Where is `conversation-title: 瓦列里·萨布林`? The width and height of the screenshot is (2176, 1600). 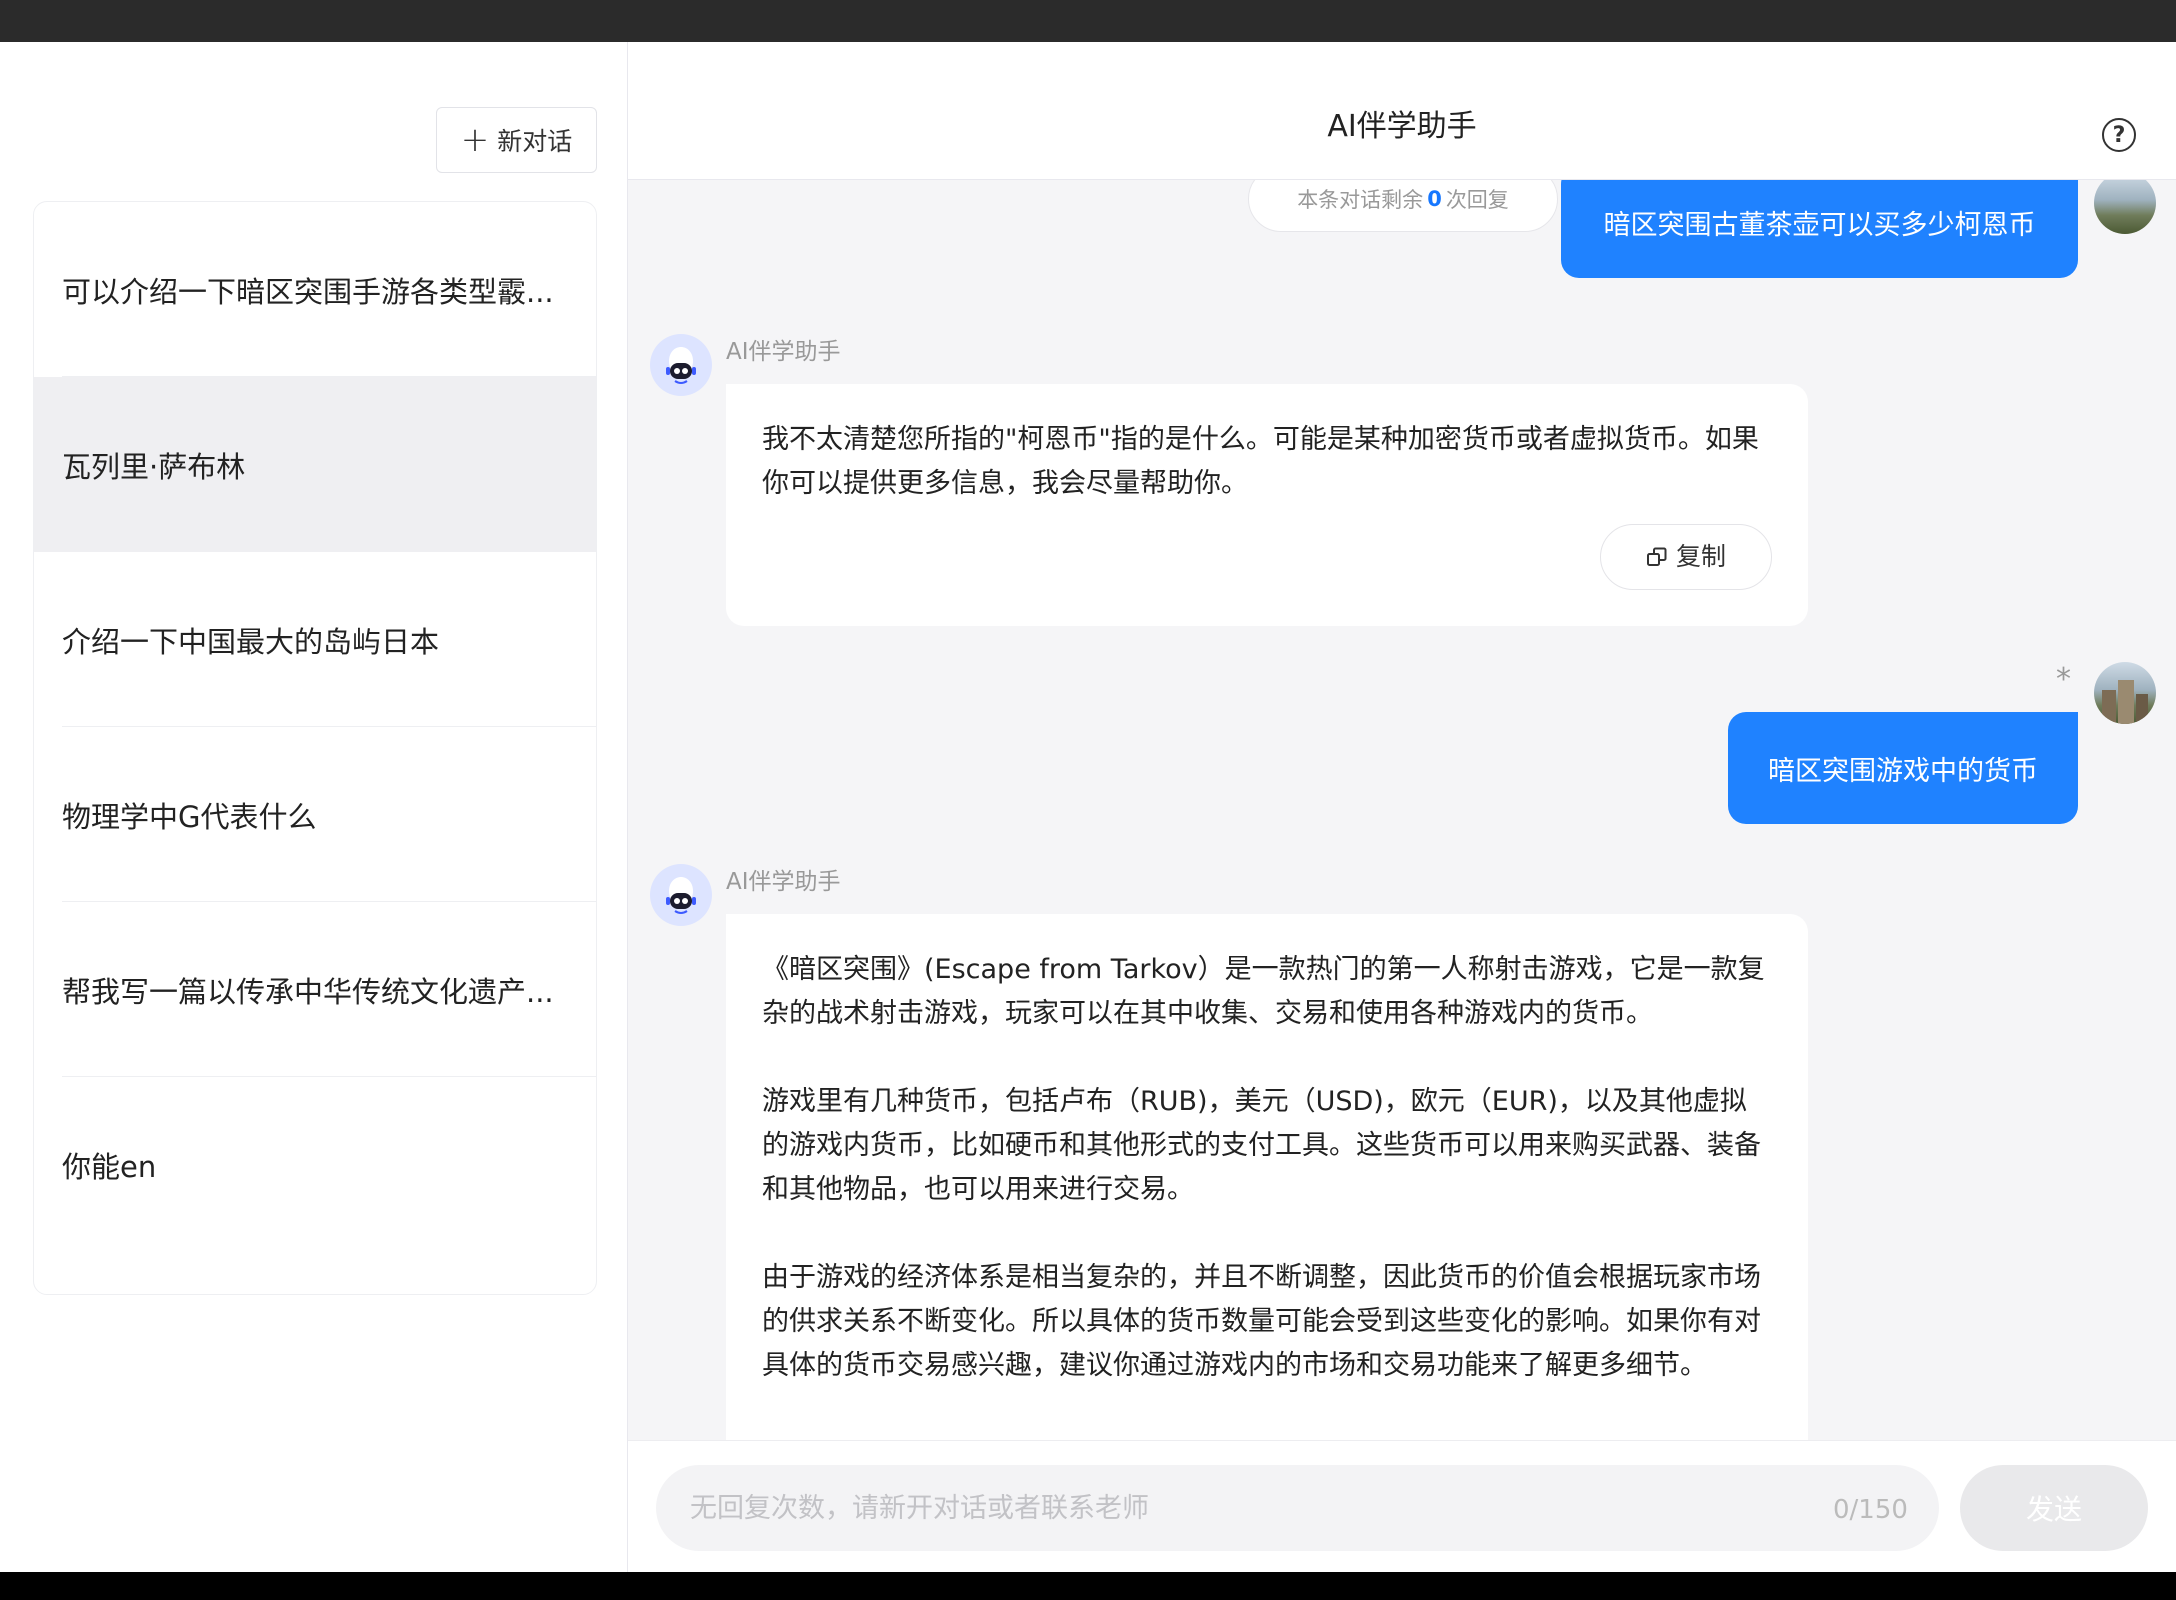 conversation-title: 瓦列里·萨布林 is located at coordinates (154, 466).